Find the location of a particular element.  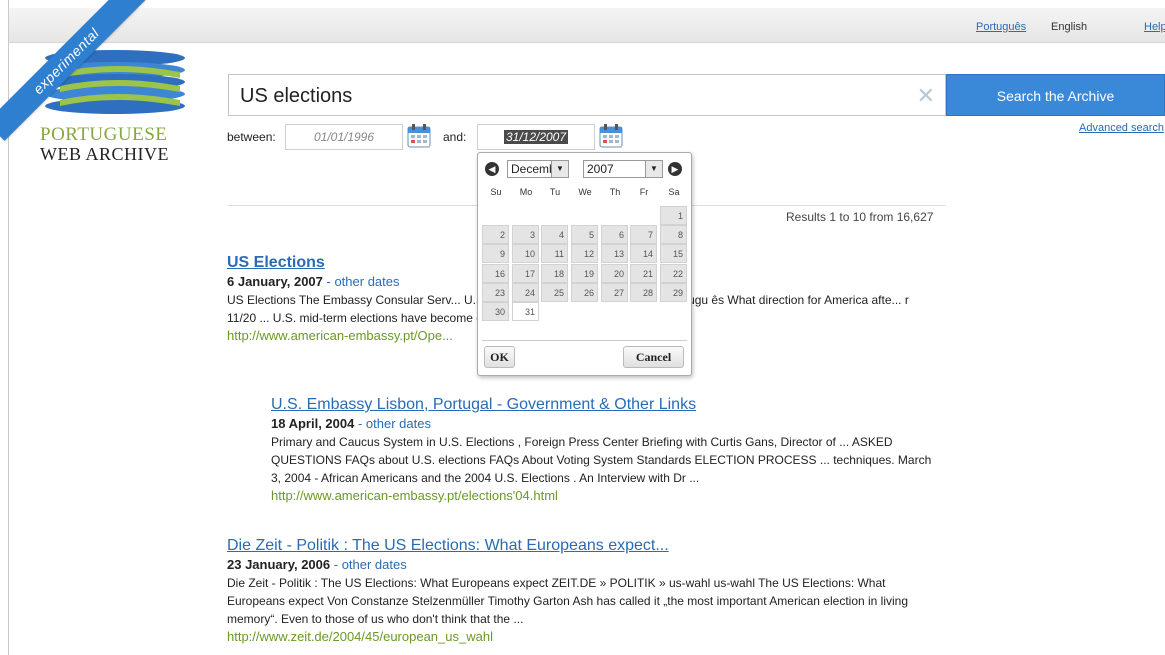

clear-icon: ✕ is located at coordinates (926, 96).